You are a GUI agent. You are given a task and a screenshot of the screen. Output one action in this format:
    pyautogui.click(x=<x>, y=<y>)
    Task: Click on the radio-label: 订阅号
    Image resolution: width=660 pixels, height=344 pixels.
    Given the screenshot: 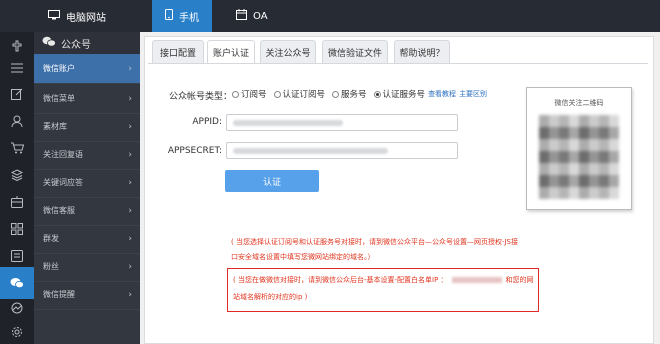 What is the action you would take?
    pyautogui.click(x=254, y=95)
    